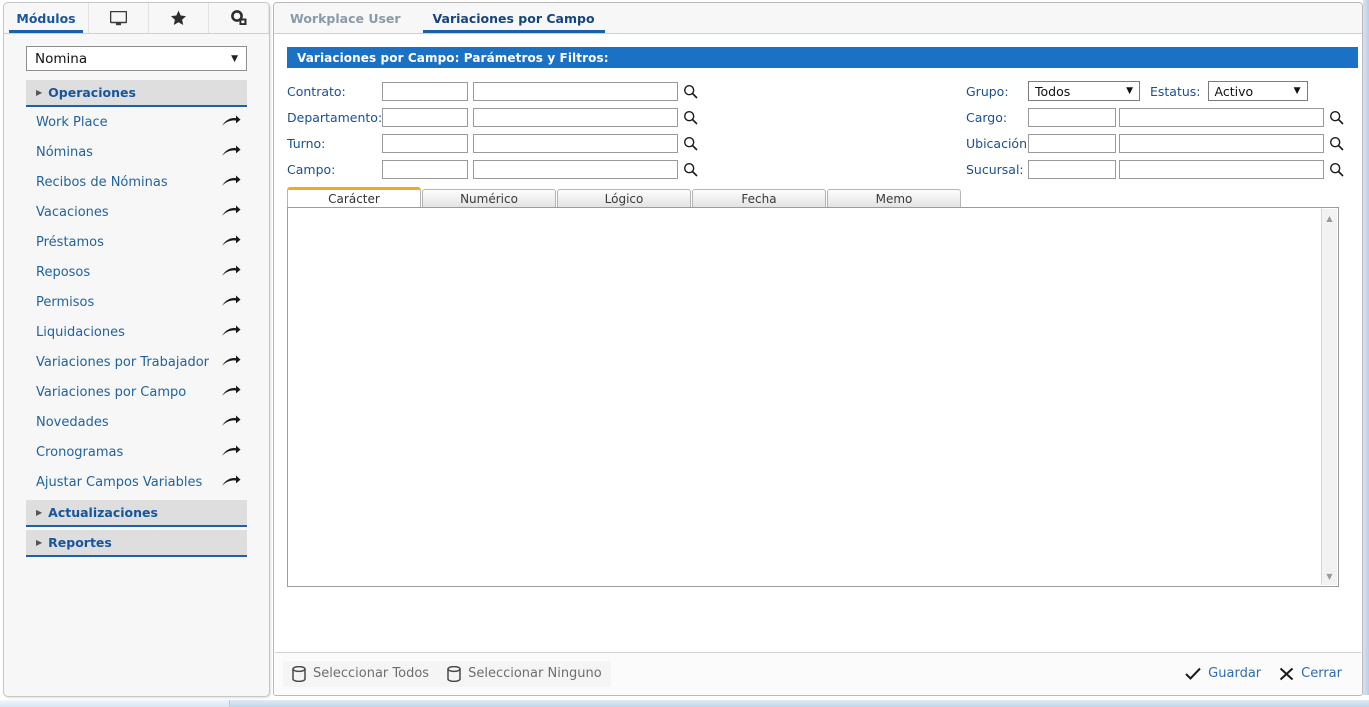 The height and width of the screenshot is (707, 1369). Describe the element at coordinates (425, 143) in the screenshot. I see `turno-code-input` at that location.